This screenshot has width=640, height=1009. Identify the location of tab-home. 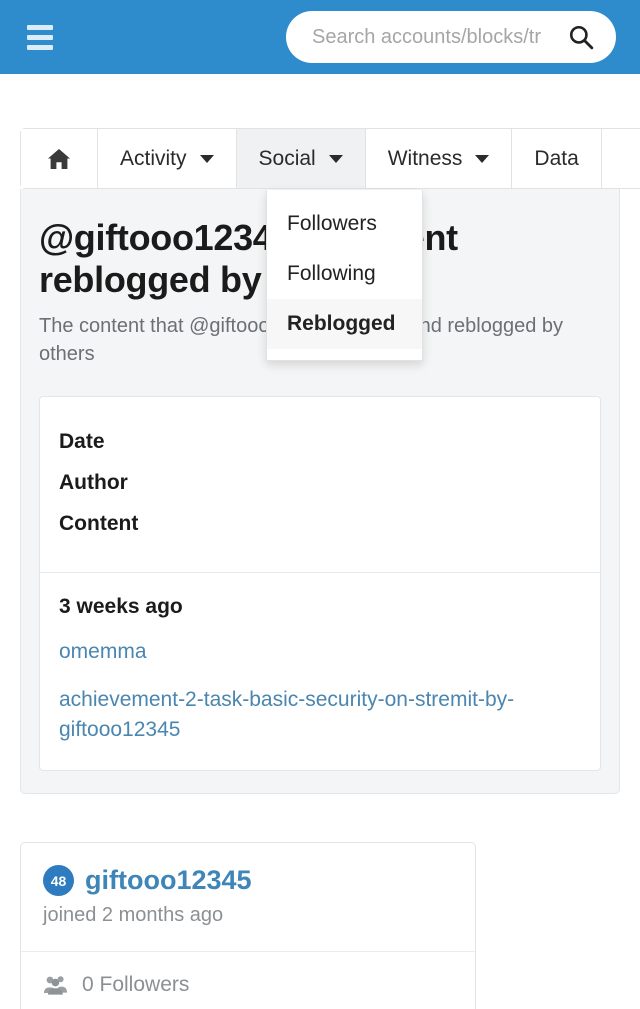
(59, 158).